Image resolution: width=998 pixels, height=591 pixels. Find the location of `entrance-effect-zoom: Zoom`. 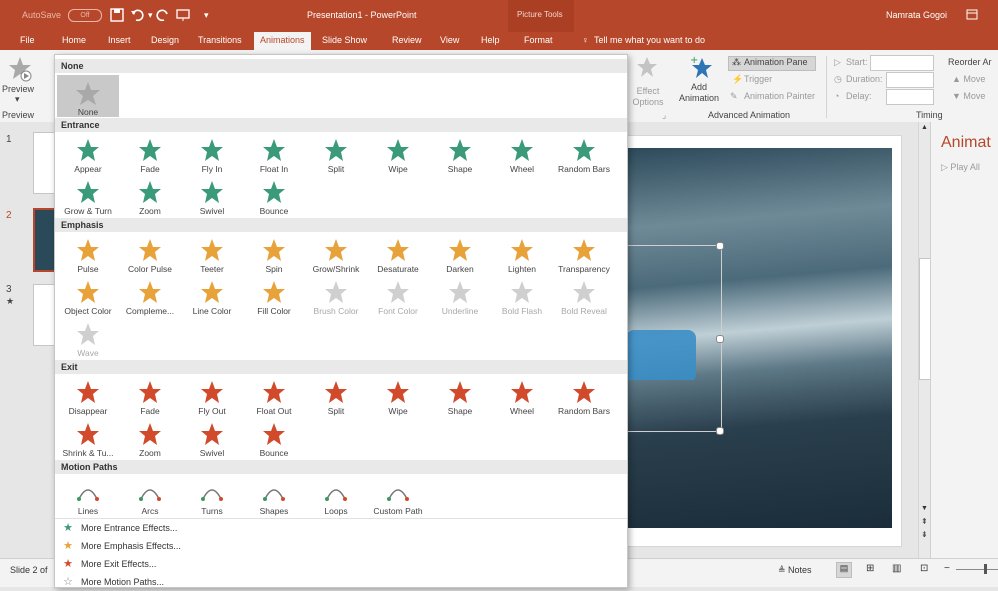

entrance-effect-zoom: Zoom is located at coordinates (150, 196).